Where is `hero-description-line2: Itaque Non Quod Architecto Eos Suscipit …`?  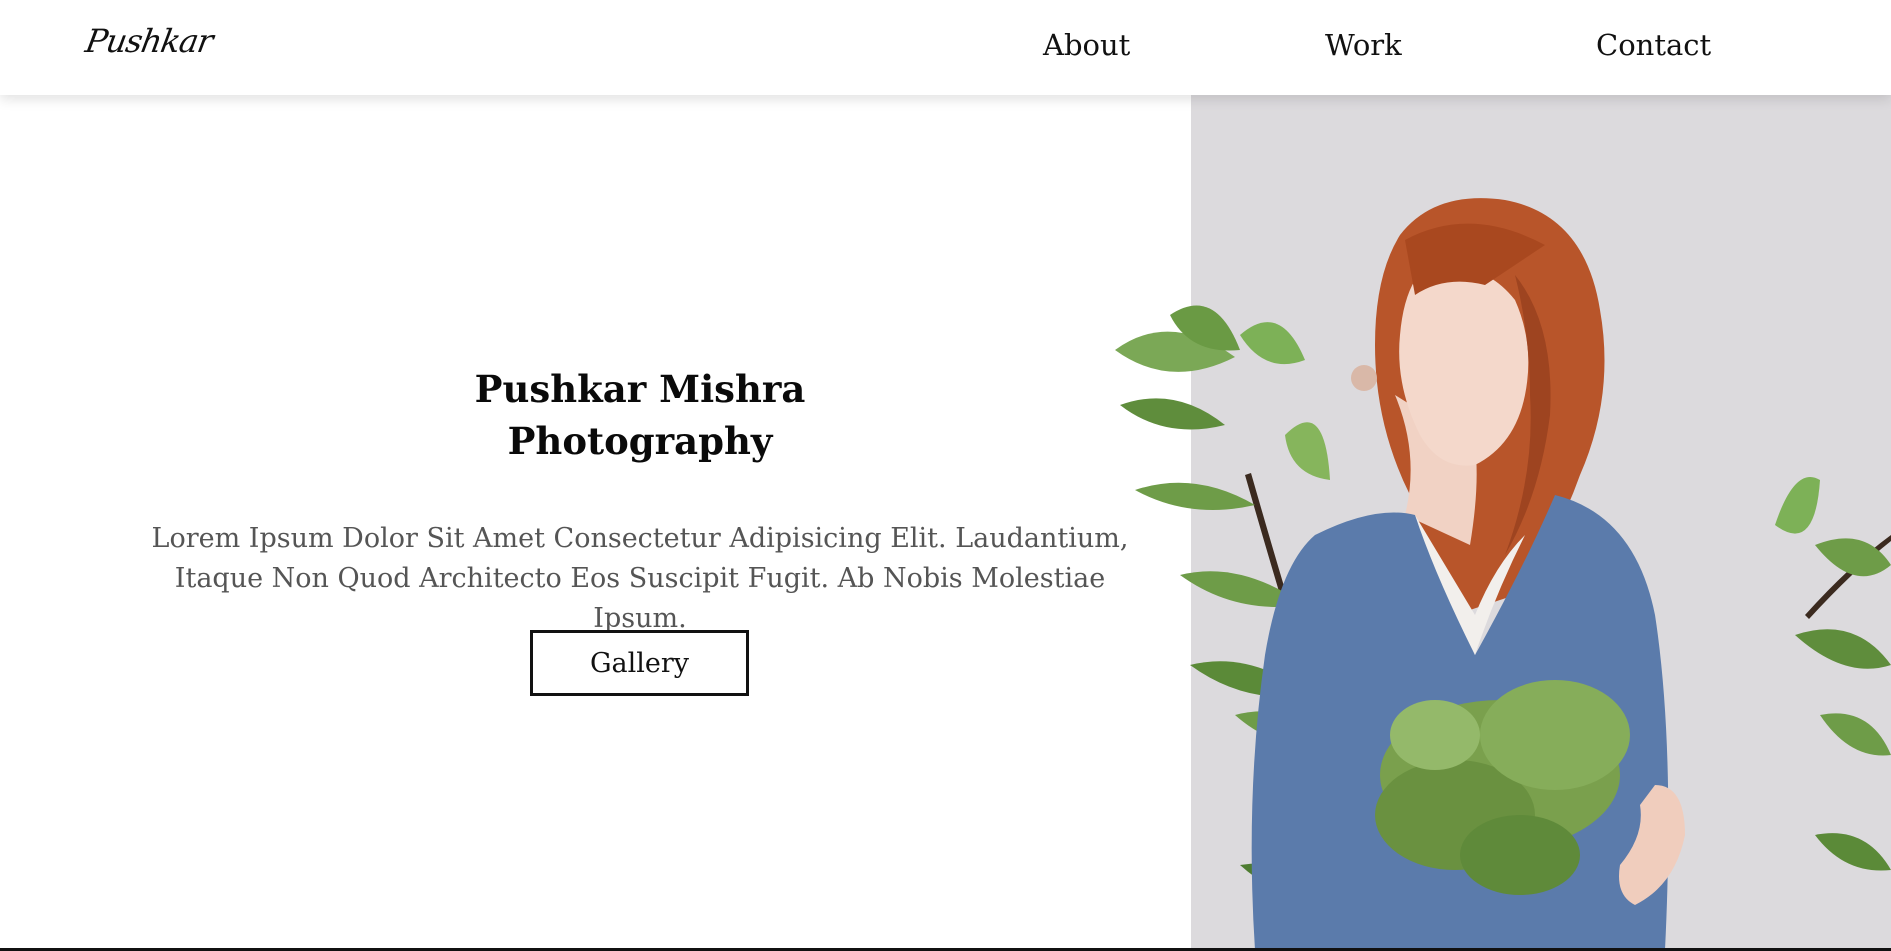
hero-description-line2: Itaque Non Quod Architecto Eos Suscipit … is located at coordinates (640, 598).